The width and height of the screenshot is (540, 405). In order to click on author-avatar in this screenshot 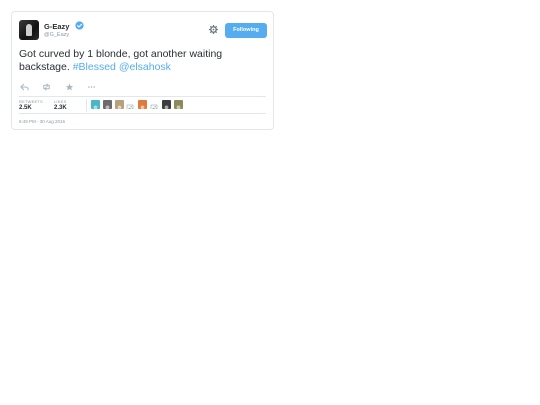, I will do `click(29, 30)`.